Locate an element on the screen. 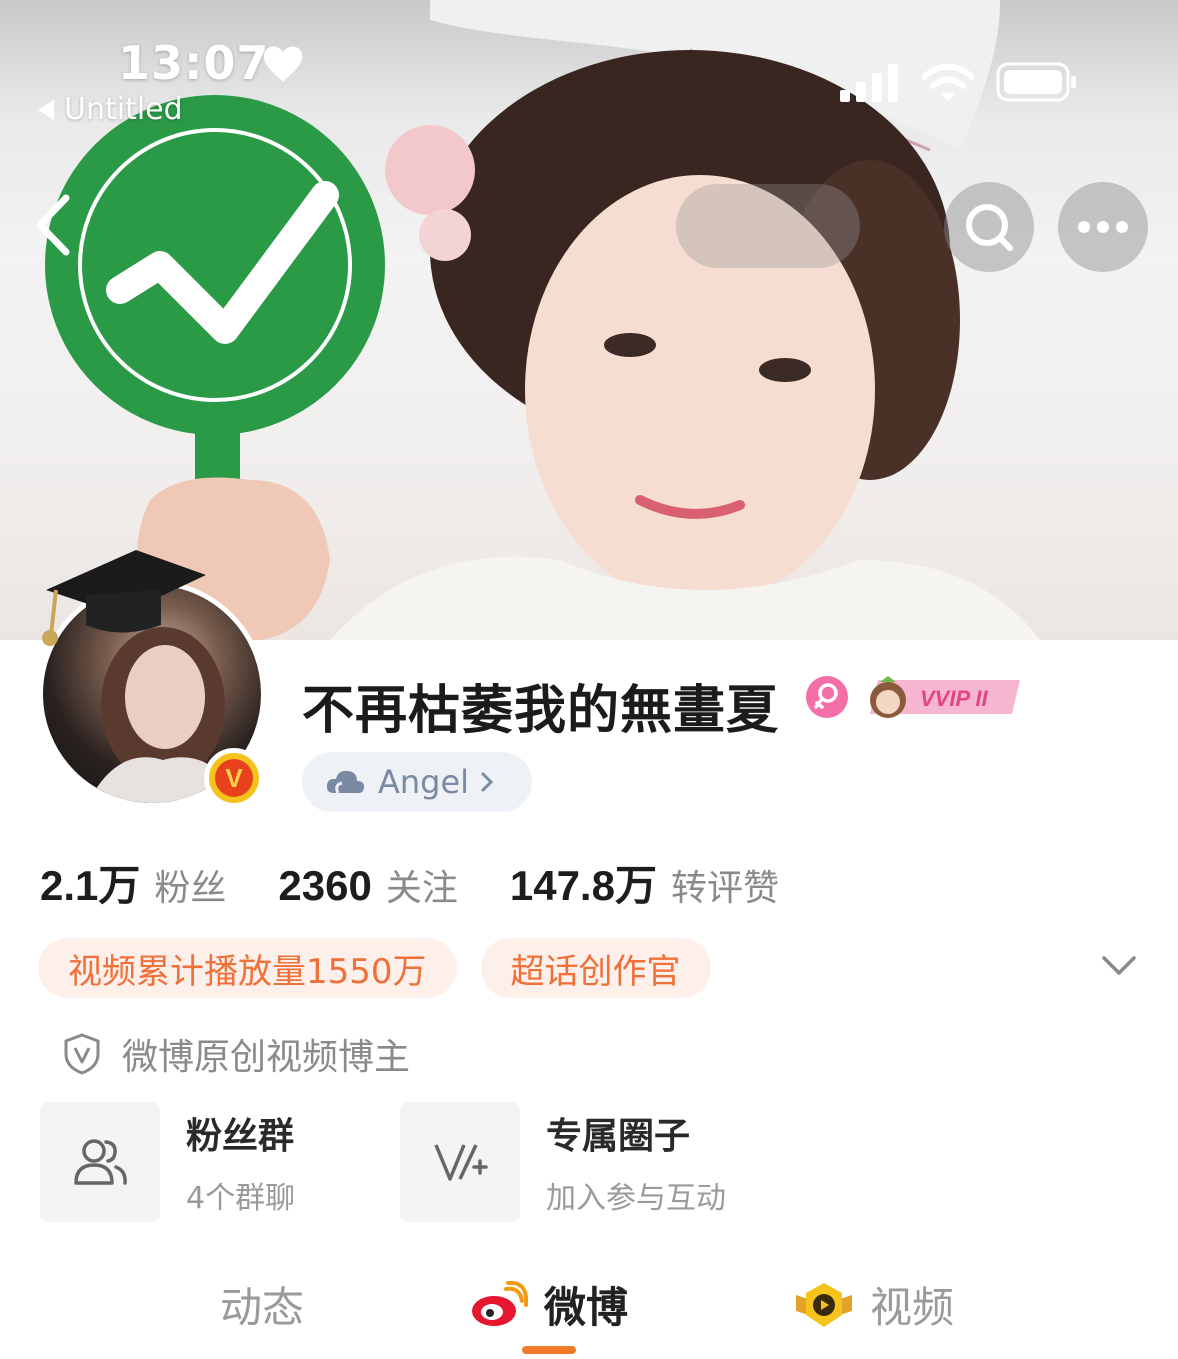 Image resolution: width=1178 pixels, height=1359 pixels. certification-row: 微博原创视频博主 is located at coordinates (236, 1054).